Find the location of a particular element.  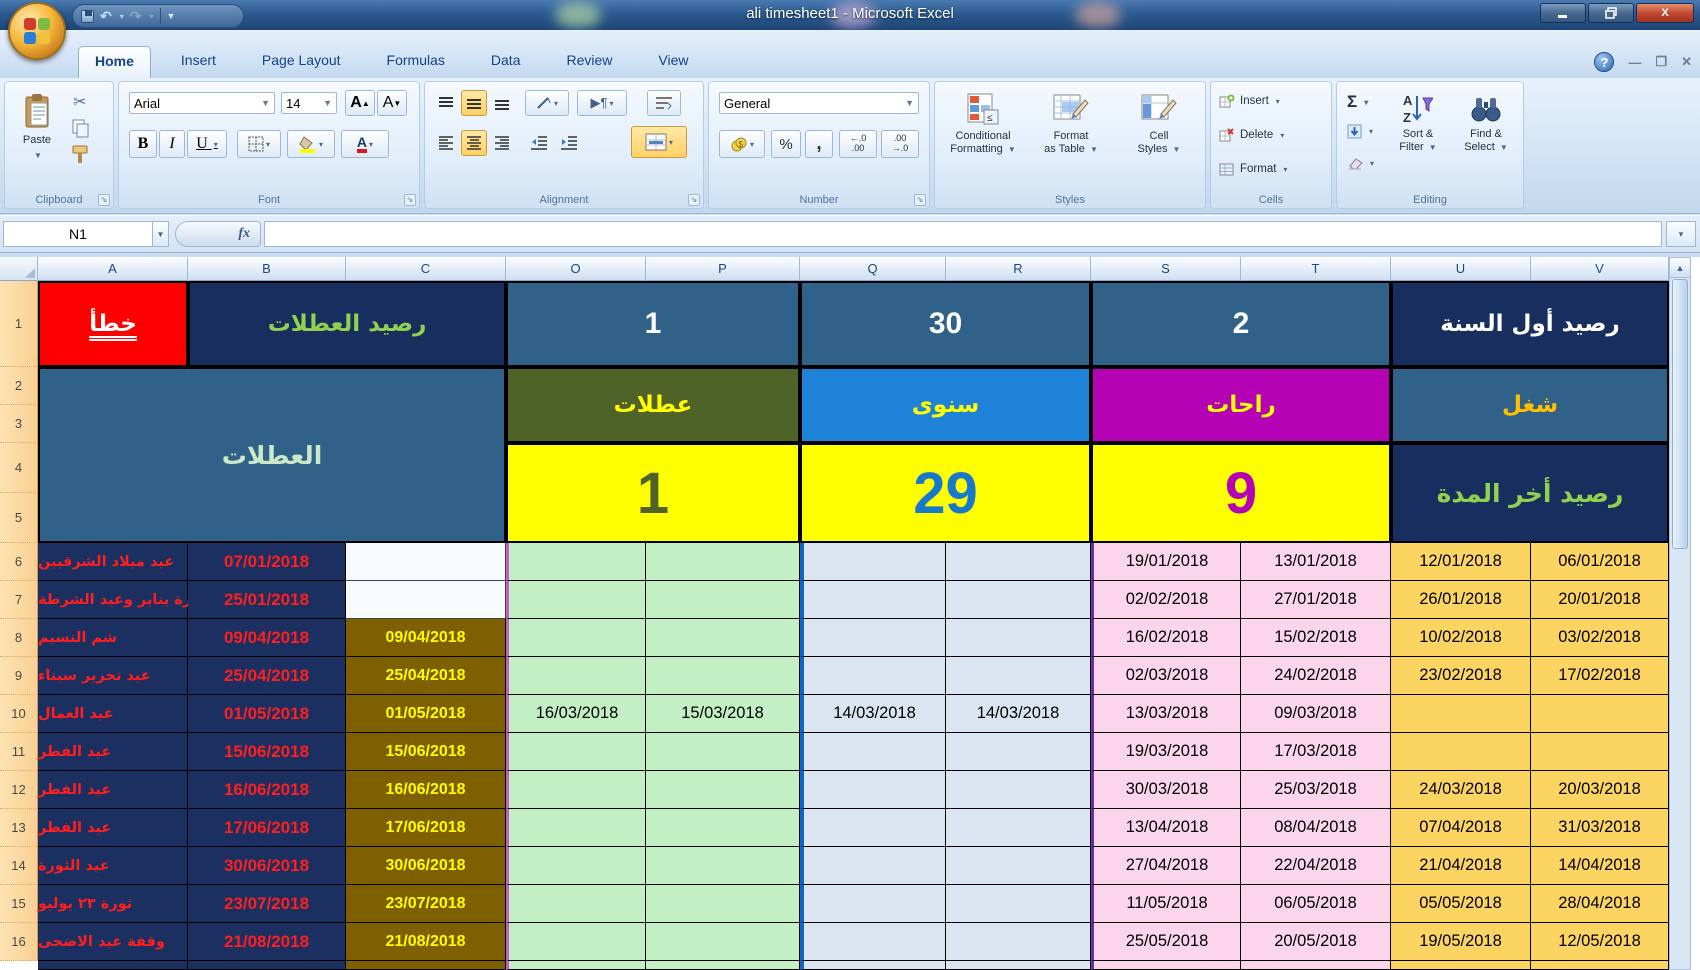

font-color-button: A ▾ is located at coordinates (365, 144).